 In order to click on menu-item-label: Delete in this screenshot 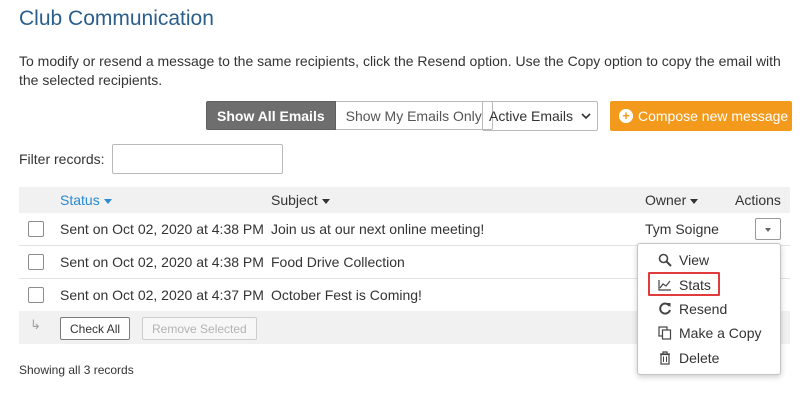, I will do `click(699, 358)`.